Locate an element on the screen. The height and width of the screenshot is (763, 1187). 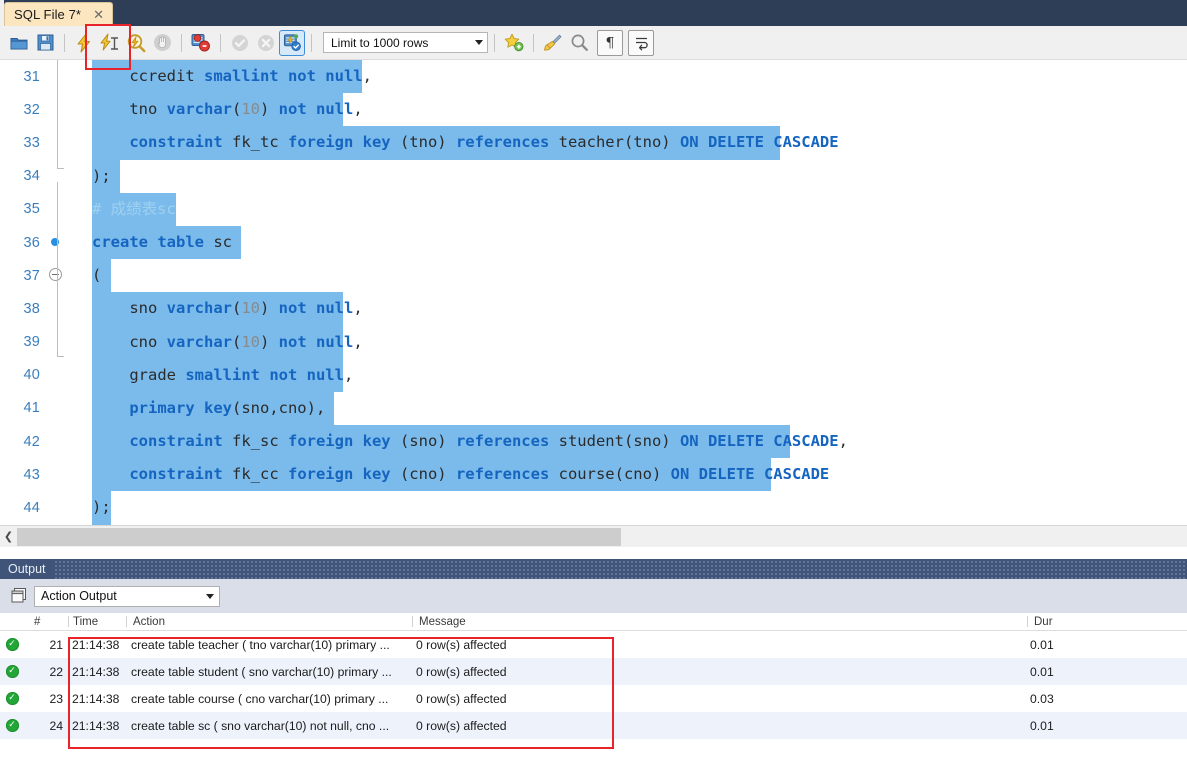
code-token: 10 is located at coordinates (250, 109).